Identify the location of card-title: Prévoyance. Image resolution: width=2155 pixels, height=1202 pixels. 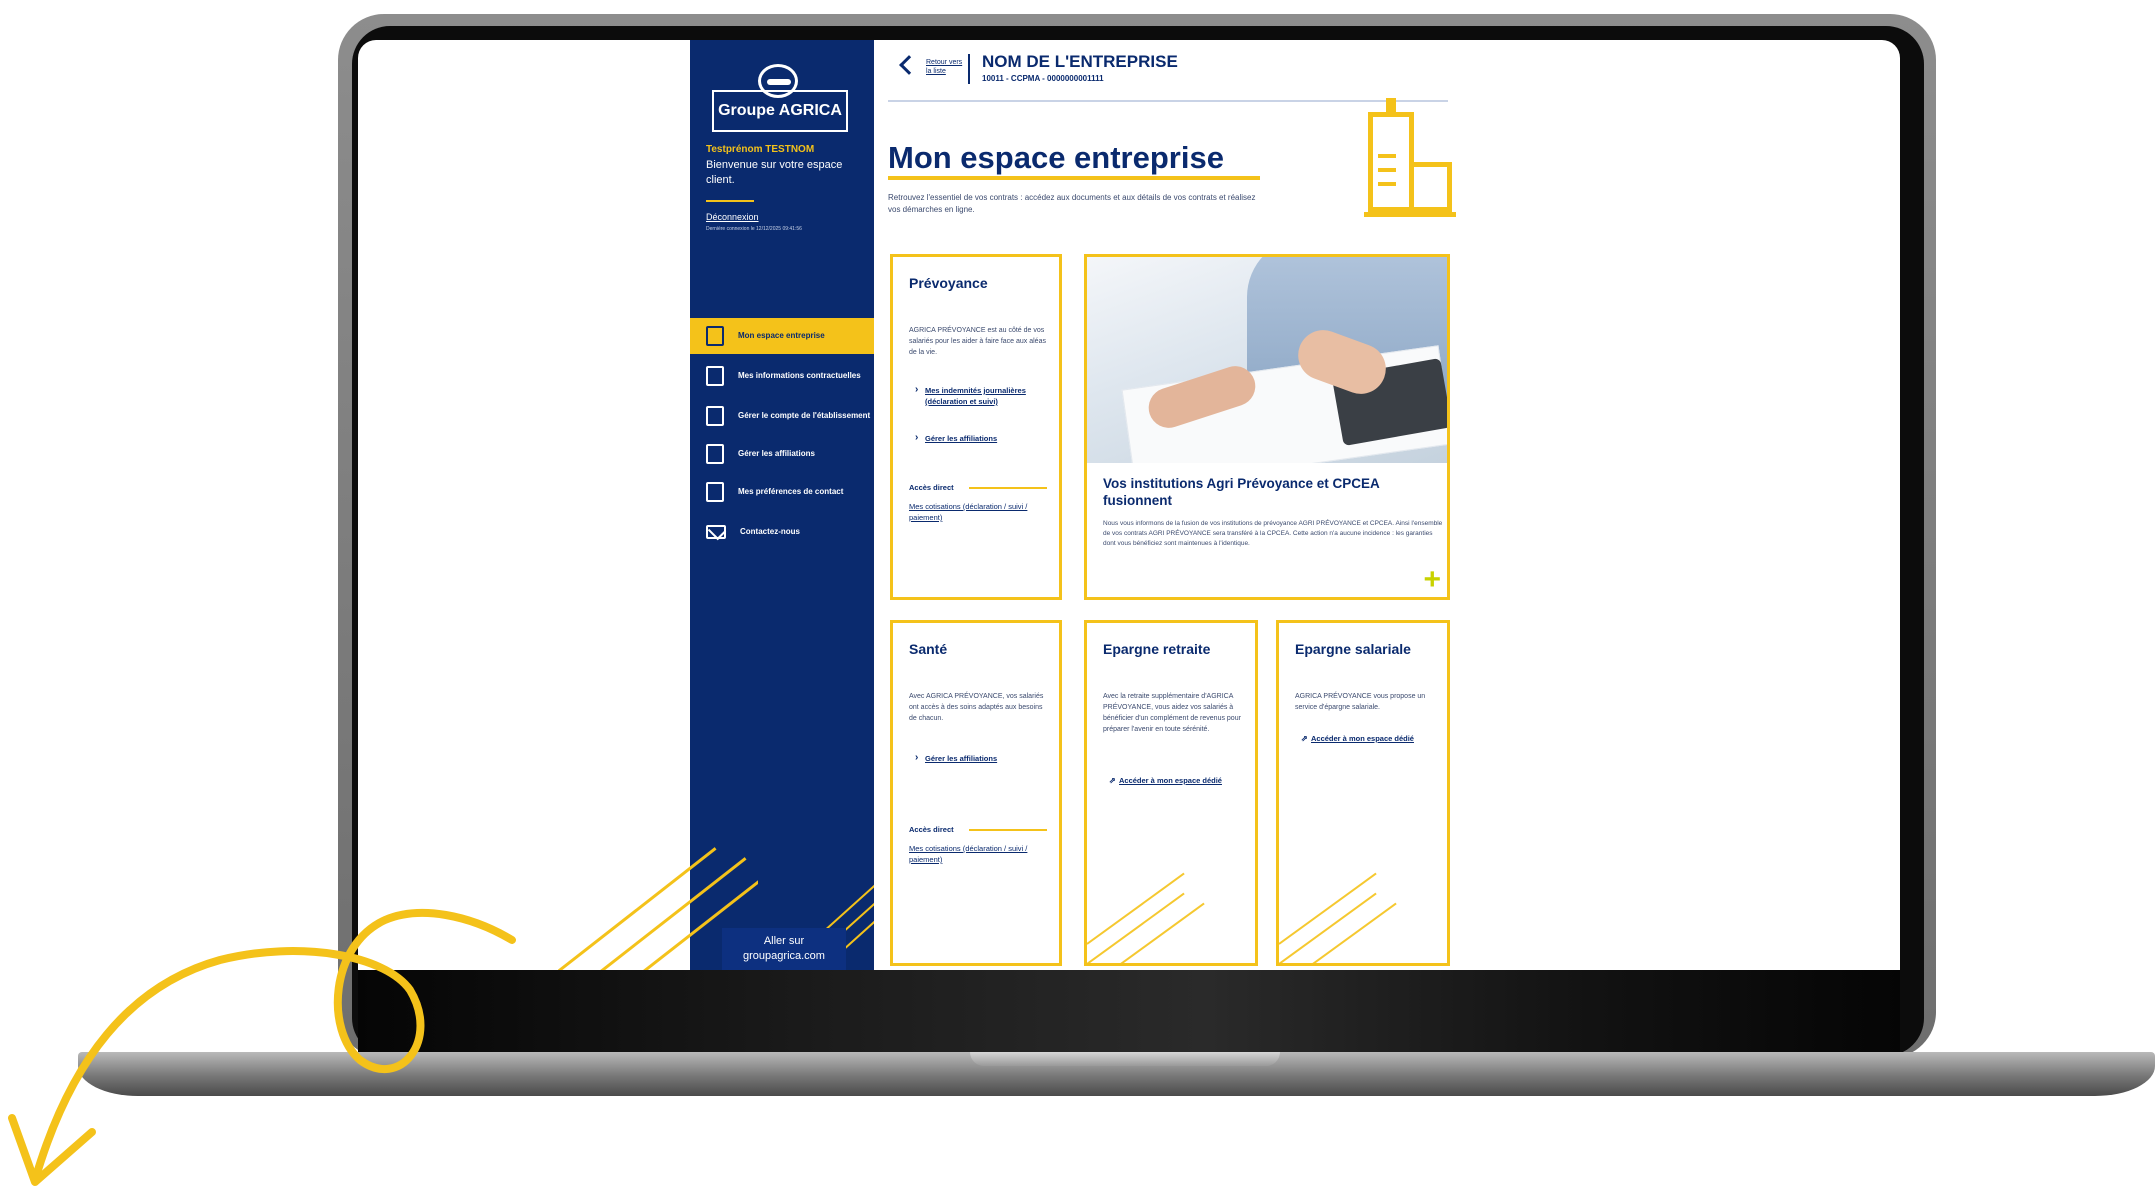
(948, 283).